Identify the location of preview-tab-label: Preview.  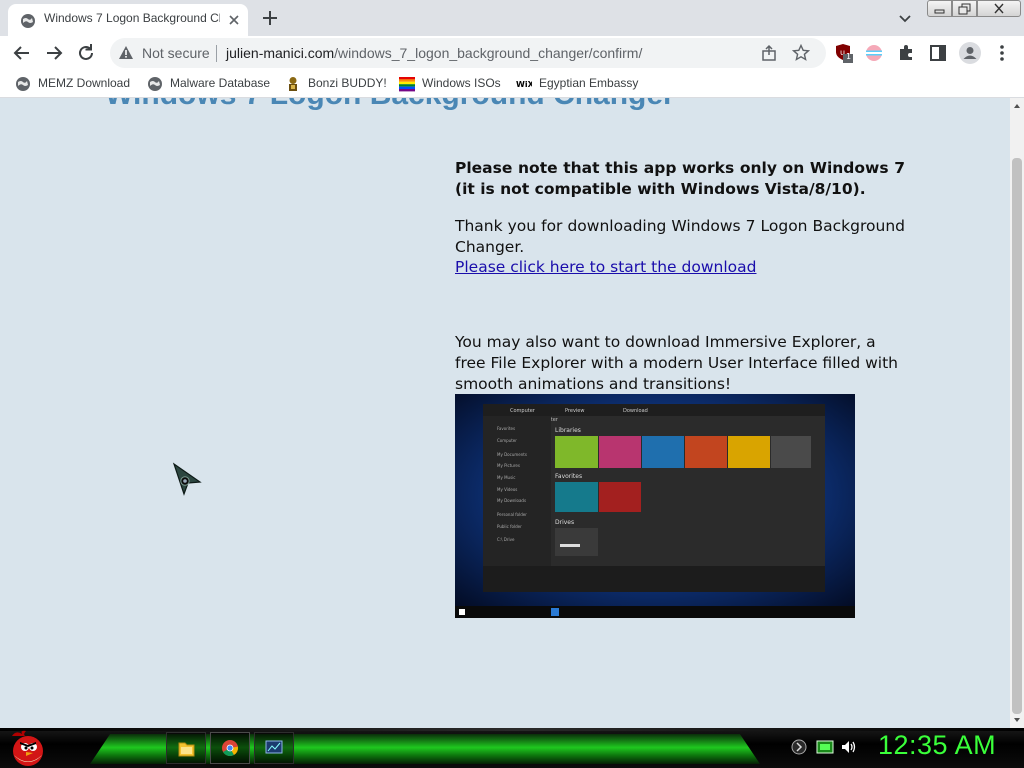
(574, 411).